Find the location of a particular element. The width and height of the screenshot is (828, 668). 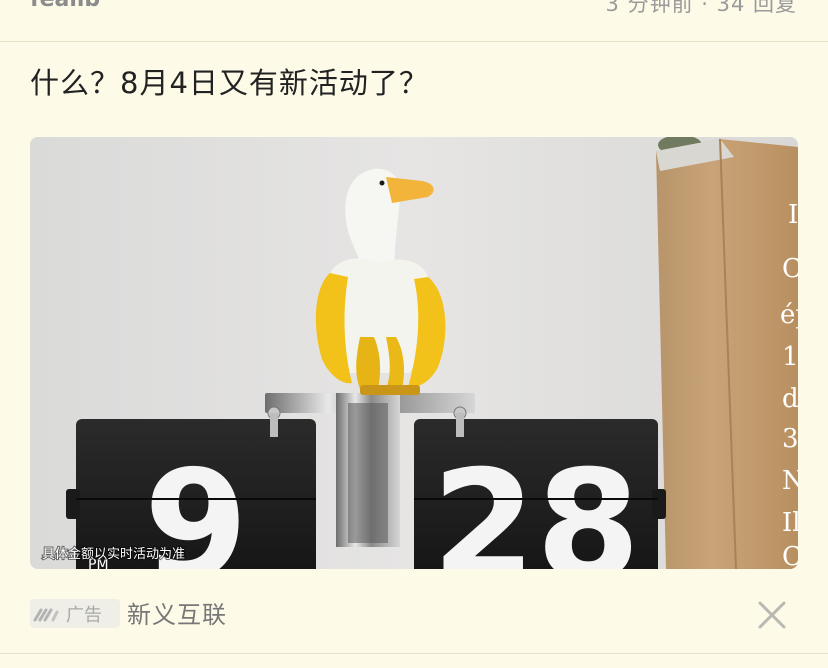

bag-letter: 10 is located at coordinates (790, 357).